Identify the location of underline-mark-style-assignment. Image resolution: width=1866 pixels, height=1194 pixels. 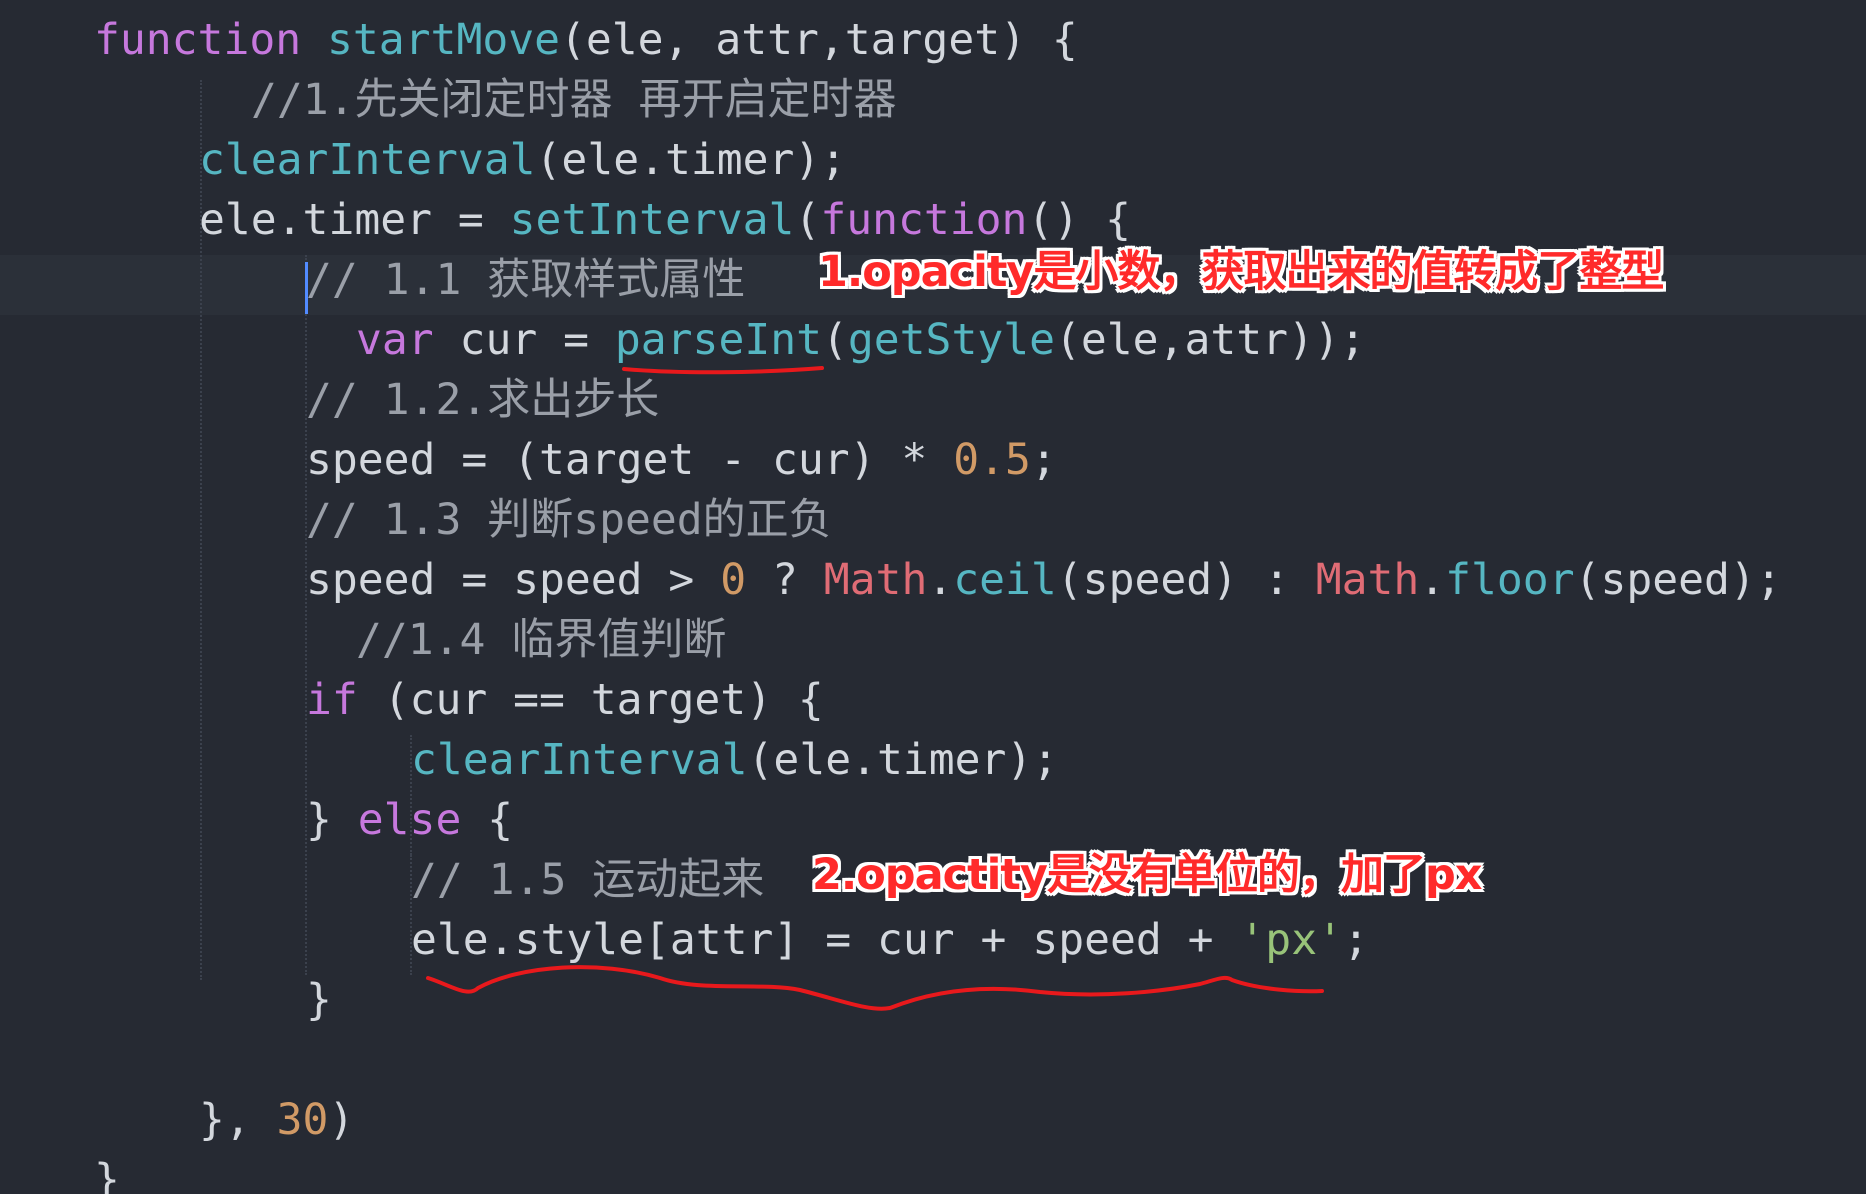
(875, 988).